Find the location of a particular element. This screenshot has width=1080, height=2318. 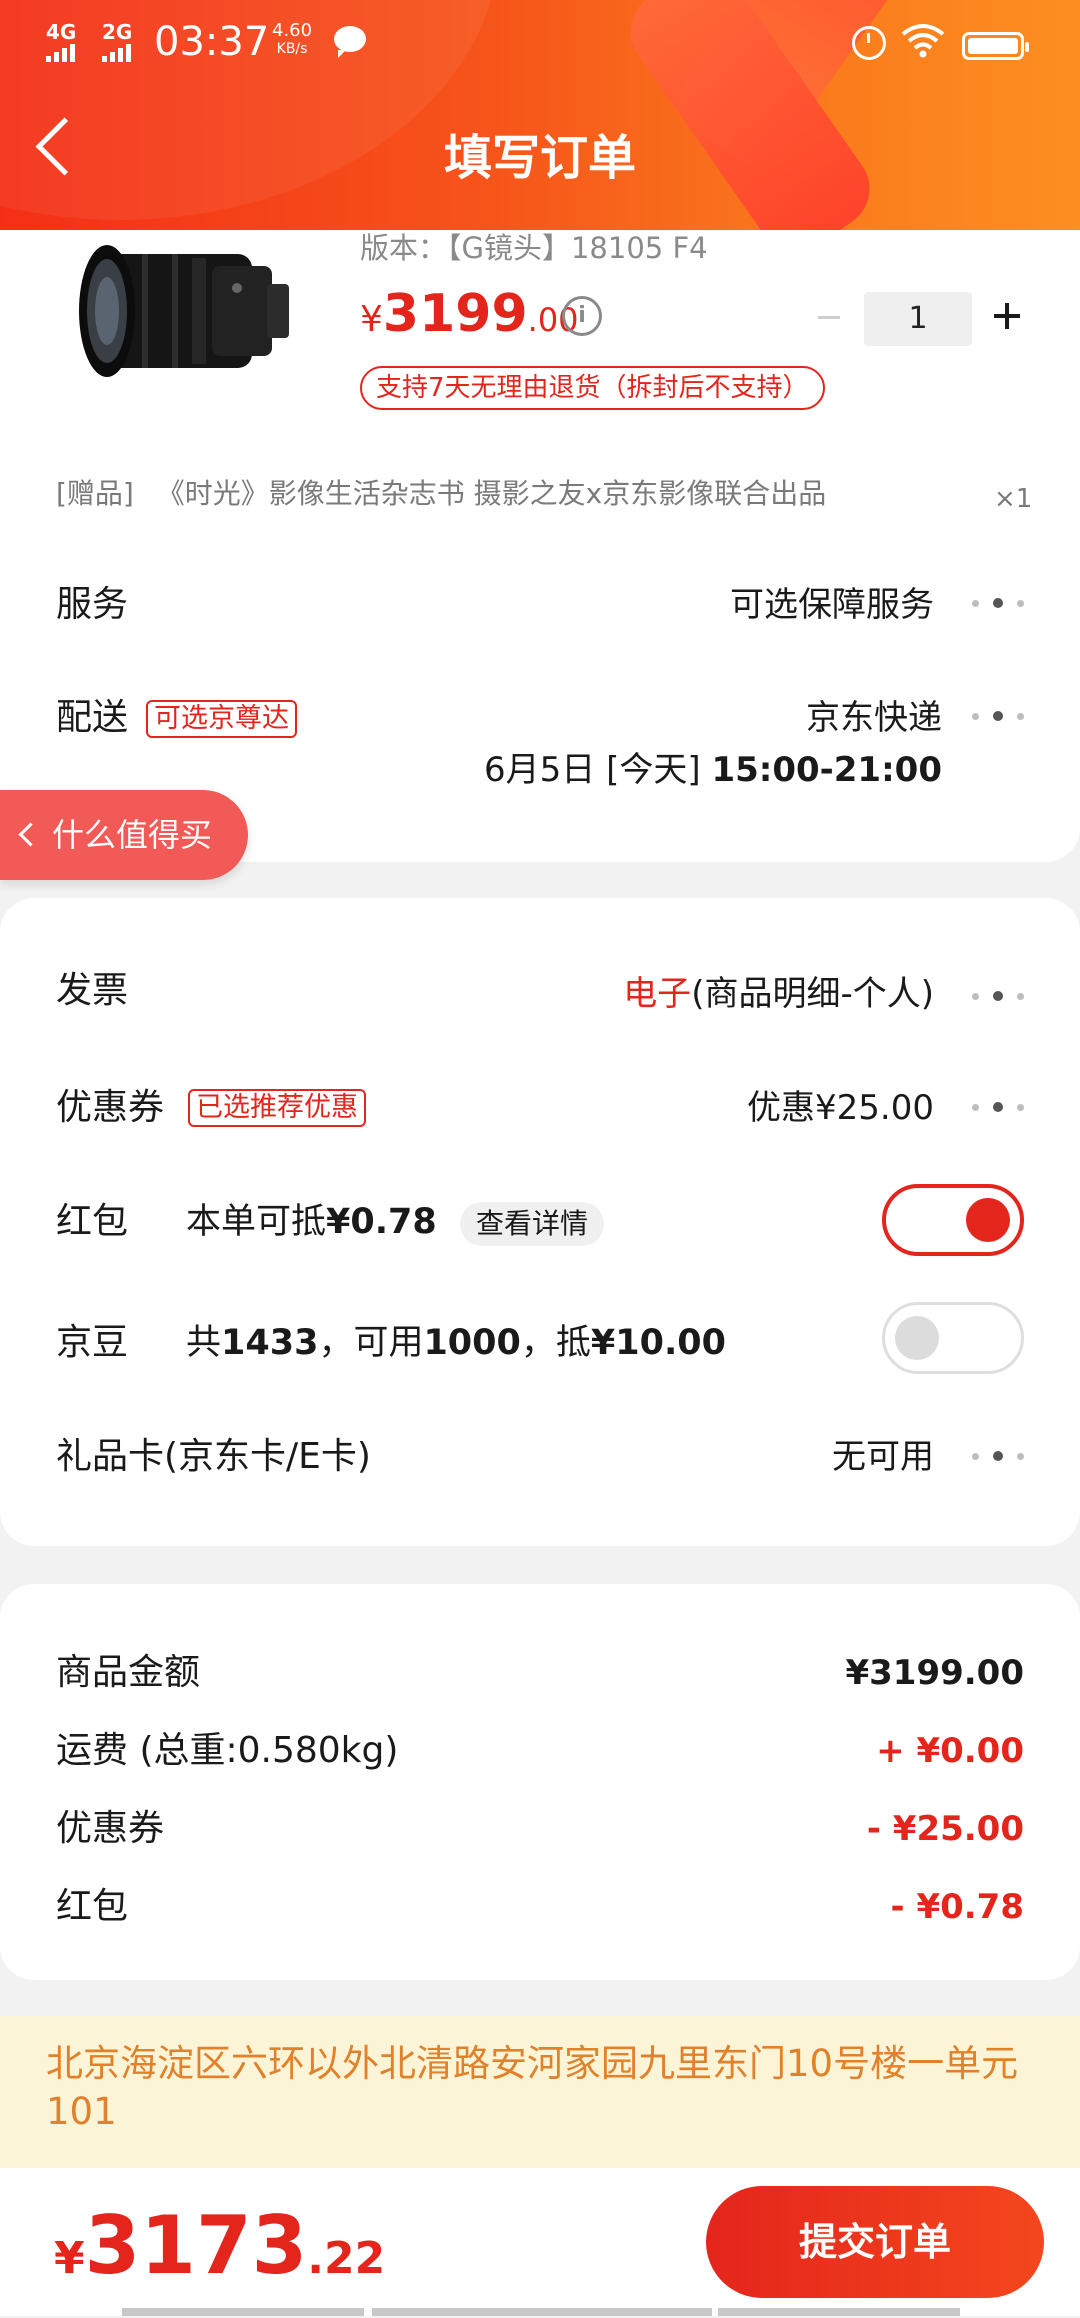

gift-tag: [赠品] is located at coordinates (95, 493).